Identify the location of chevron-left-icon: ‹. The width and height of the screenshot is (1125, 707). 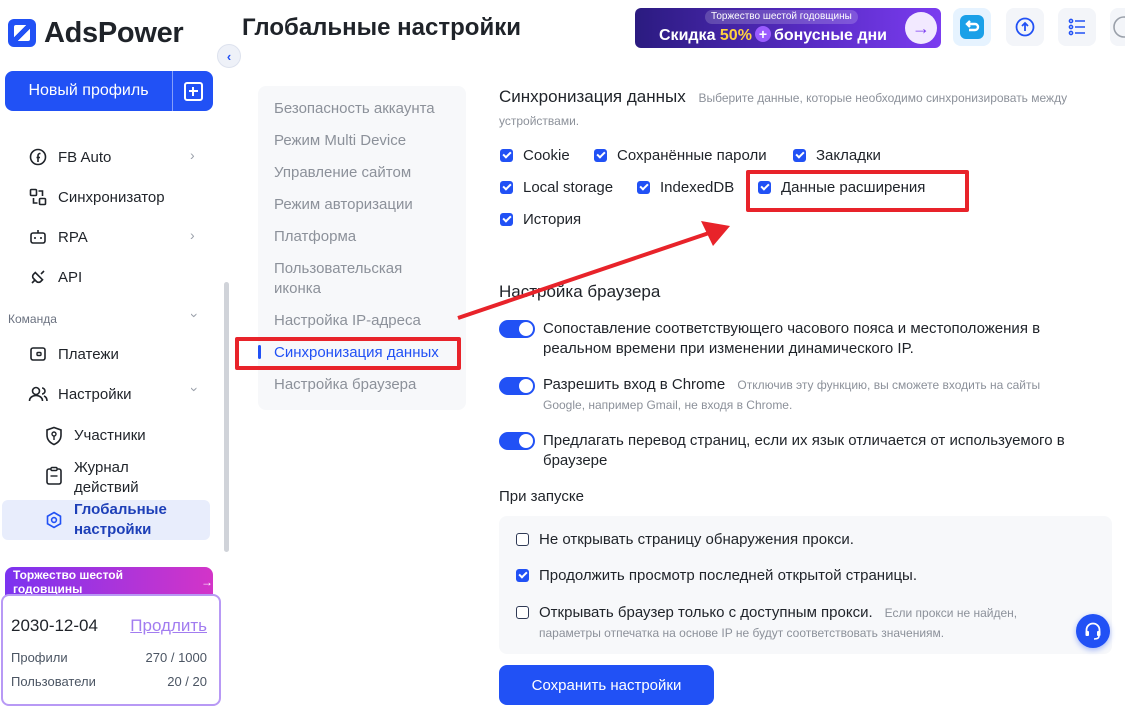
(229, 56).